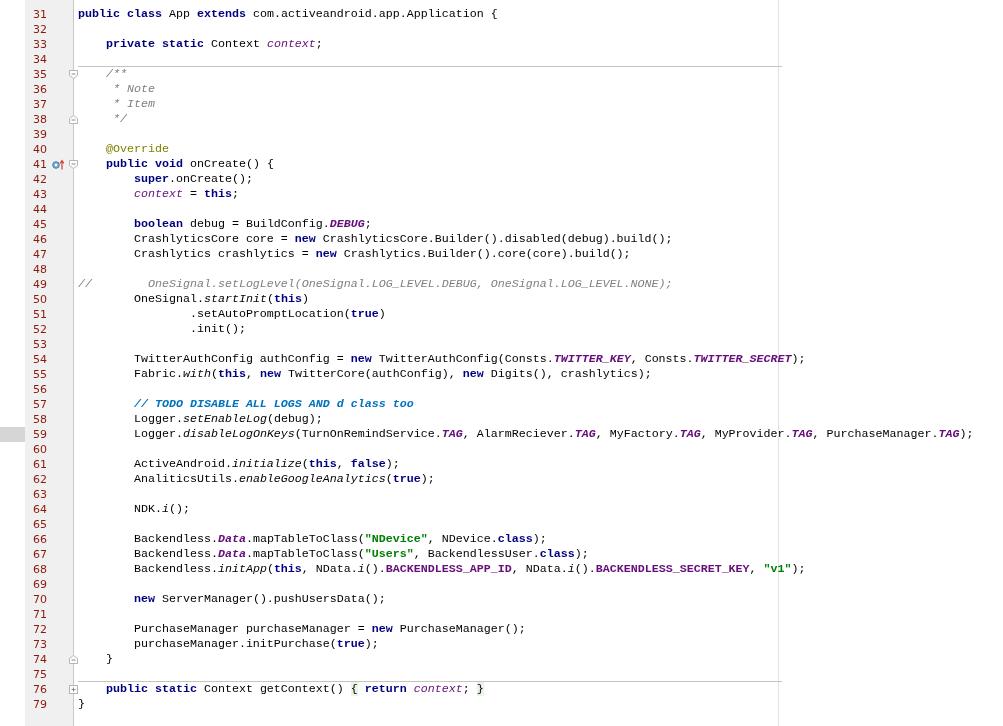  I want to click on code-line: * Item, so click(133, 104).